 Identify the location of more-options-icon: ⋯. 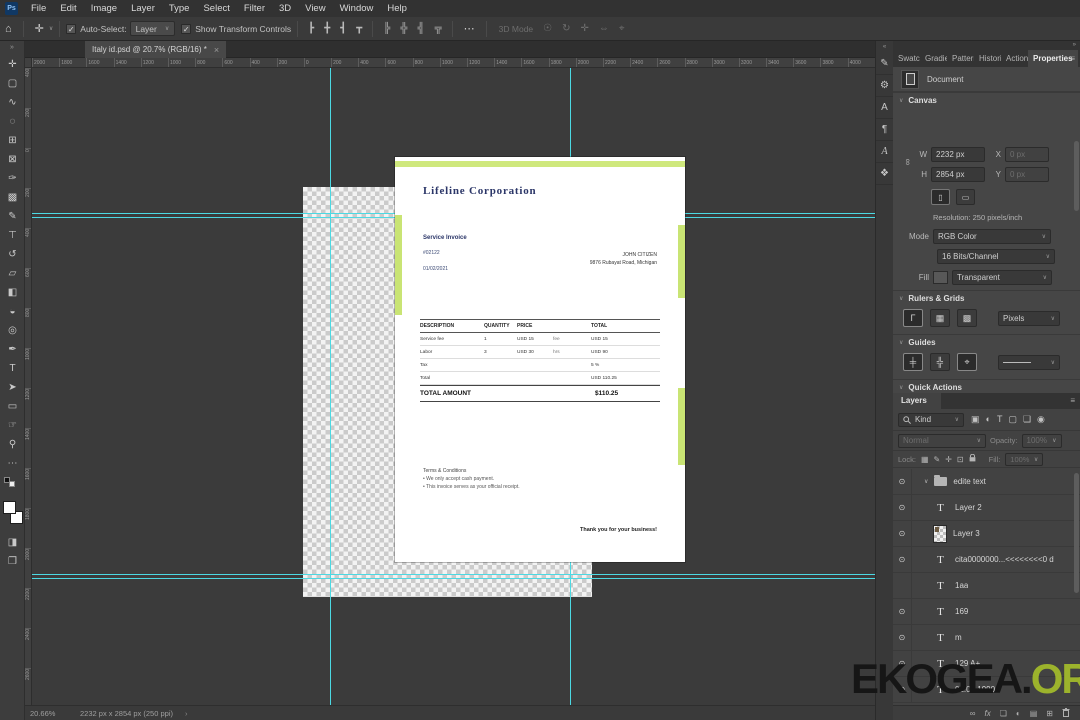
(469, 28).